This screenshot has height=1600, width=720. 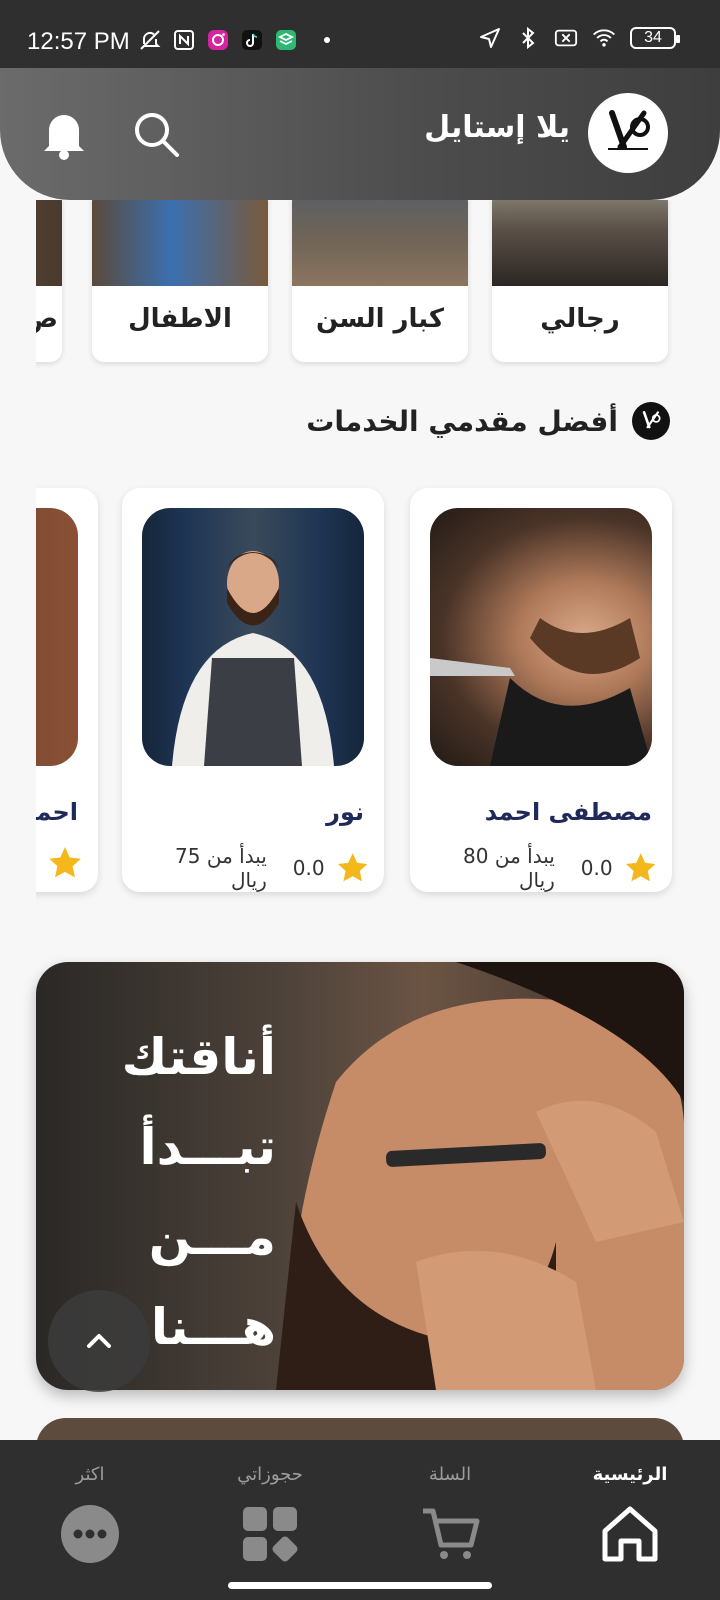 What do you see at coordinates (270, 1474) in the screenshot?
I see `nav-label: حجوزاتي` at bounding box center [270, 1474].